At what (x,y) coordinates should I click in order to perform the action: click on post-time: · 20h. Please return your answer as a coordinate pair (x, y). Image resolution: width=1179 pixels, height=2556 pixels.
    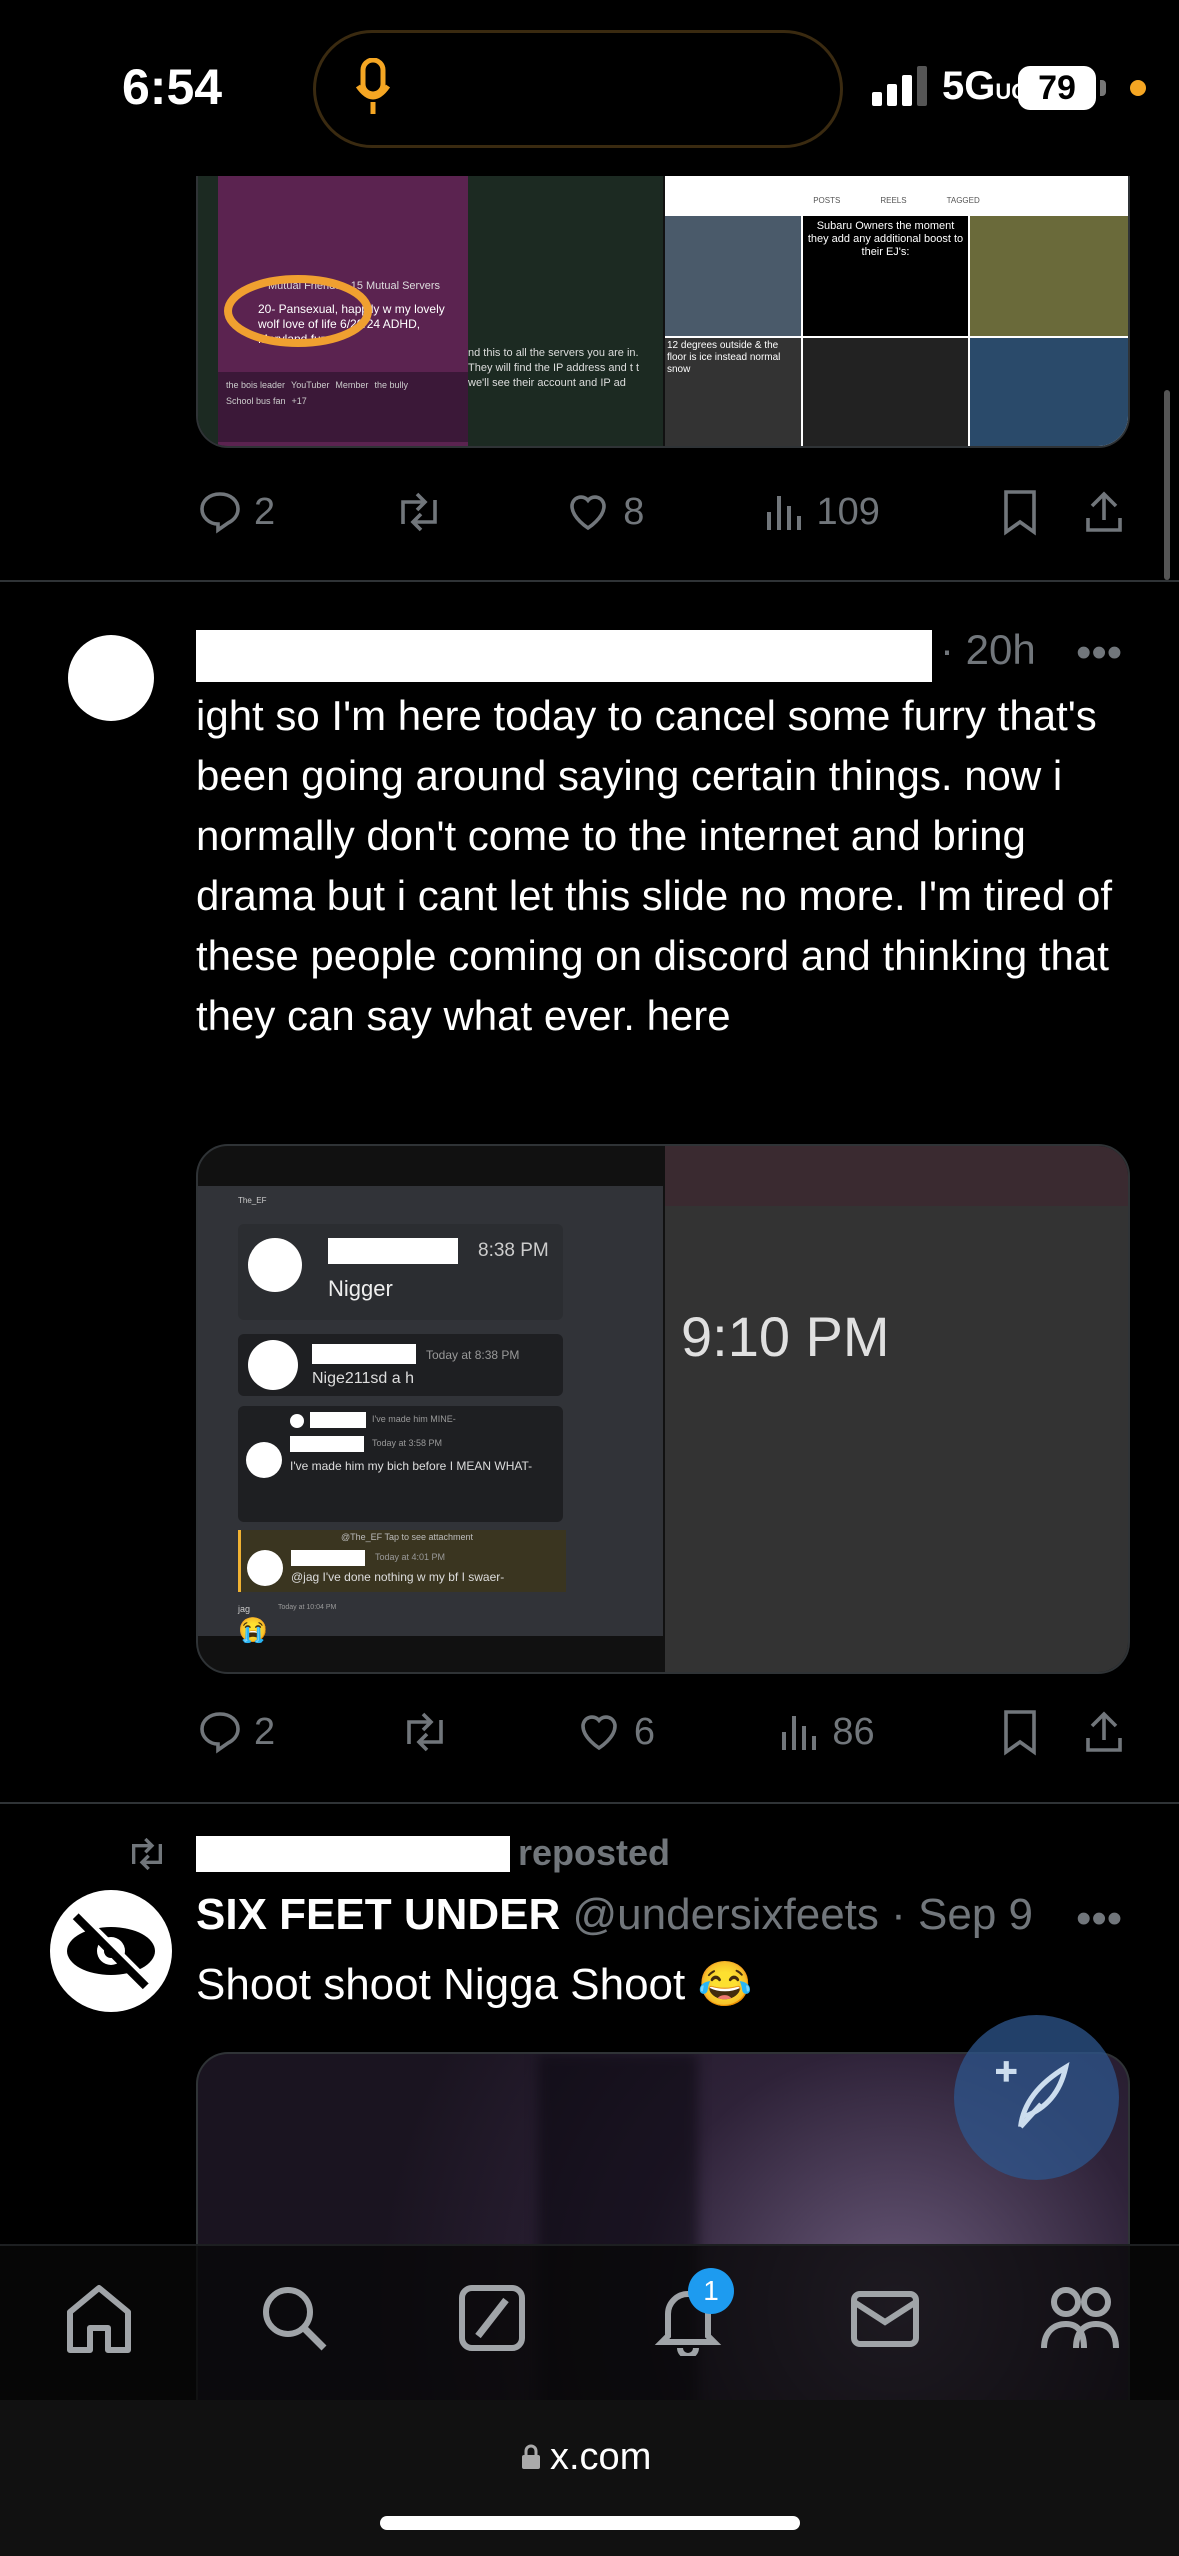
    Looking at the image, I should click on (988, 649).